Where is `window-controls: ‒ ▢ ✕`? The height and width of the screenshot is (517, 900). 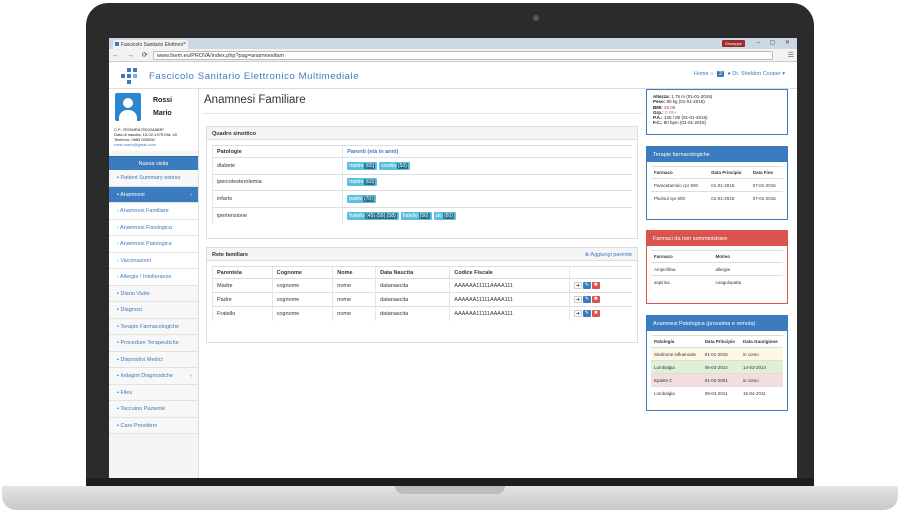 window-controls: ‒ ▢ ✕ is located at coordinates (775, 42).